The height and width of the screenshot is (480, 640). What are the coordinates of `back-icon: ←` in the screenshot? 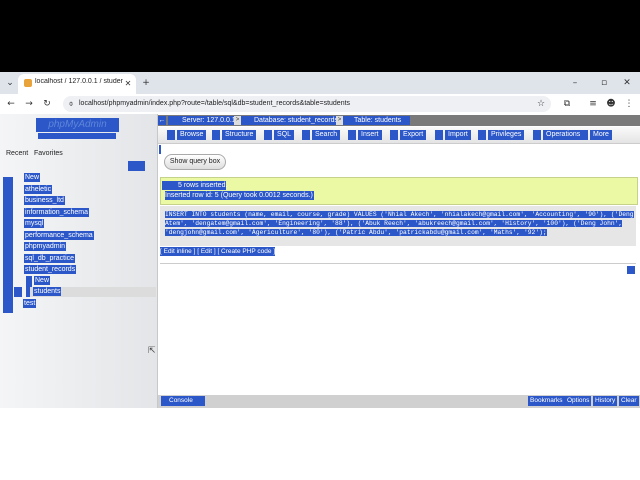 It's located at (11, 104).